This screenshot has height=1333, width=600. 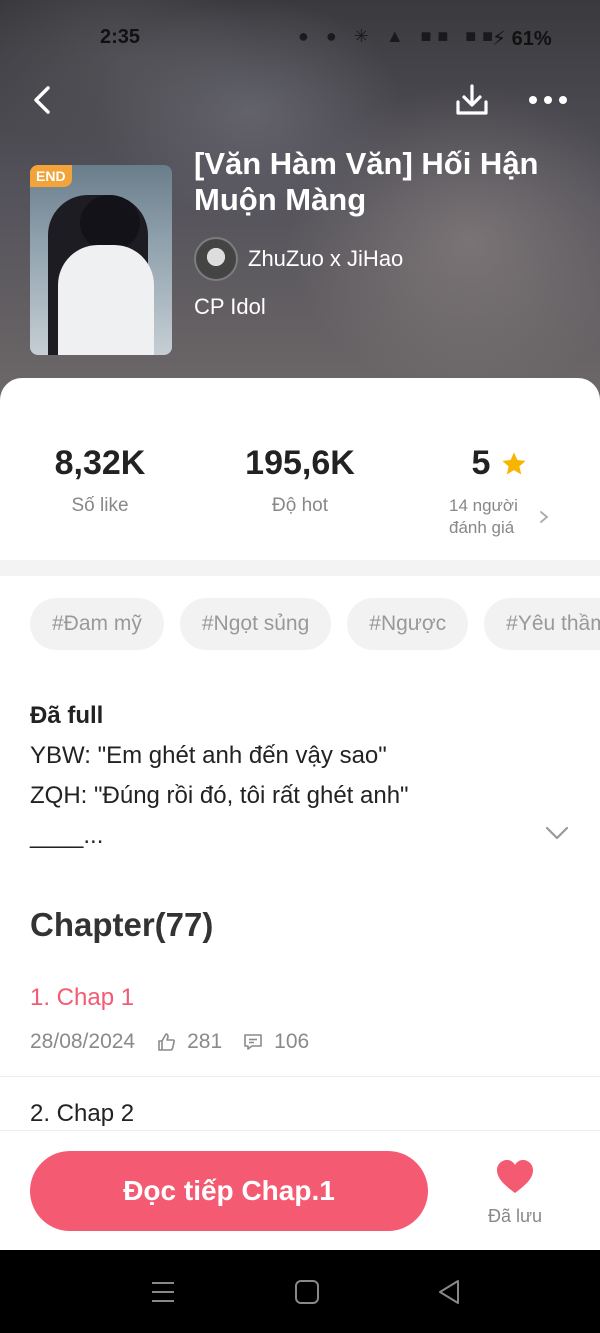 What do you see at coordinates (514, 462) in the screenshot?
I see `star-icon` at bounding box center [514, 462].